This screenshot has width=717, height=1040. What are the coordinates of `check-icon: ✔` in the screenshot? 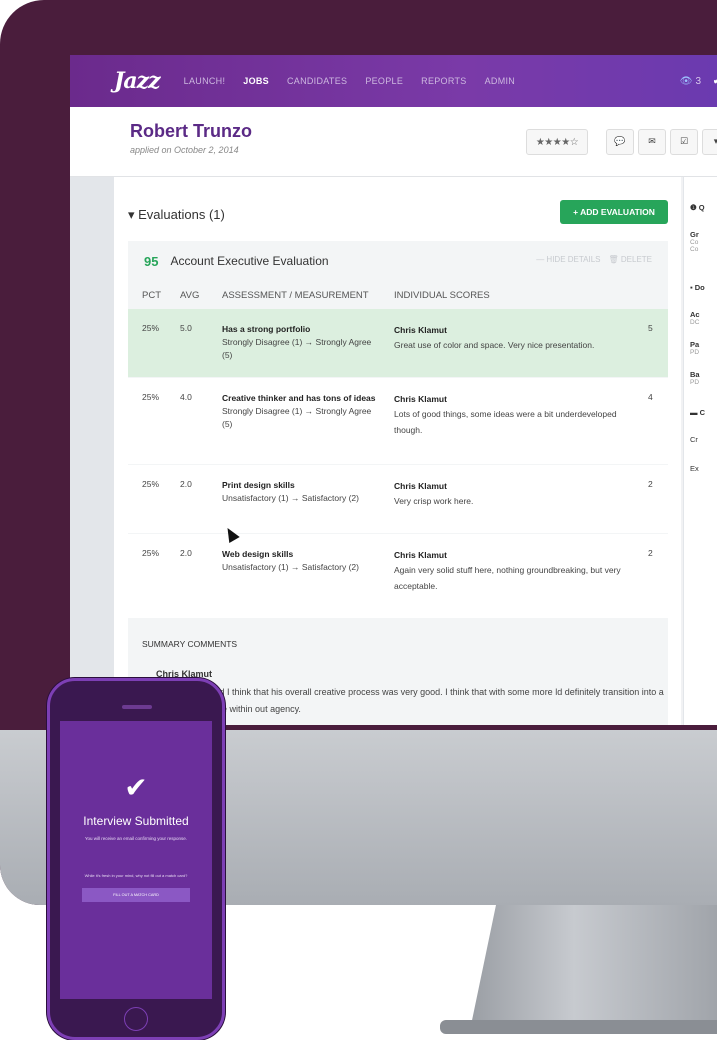 It's located at (715, 81).